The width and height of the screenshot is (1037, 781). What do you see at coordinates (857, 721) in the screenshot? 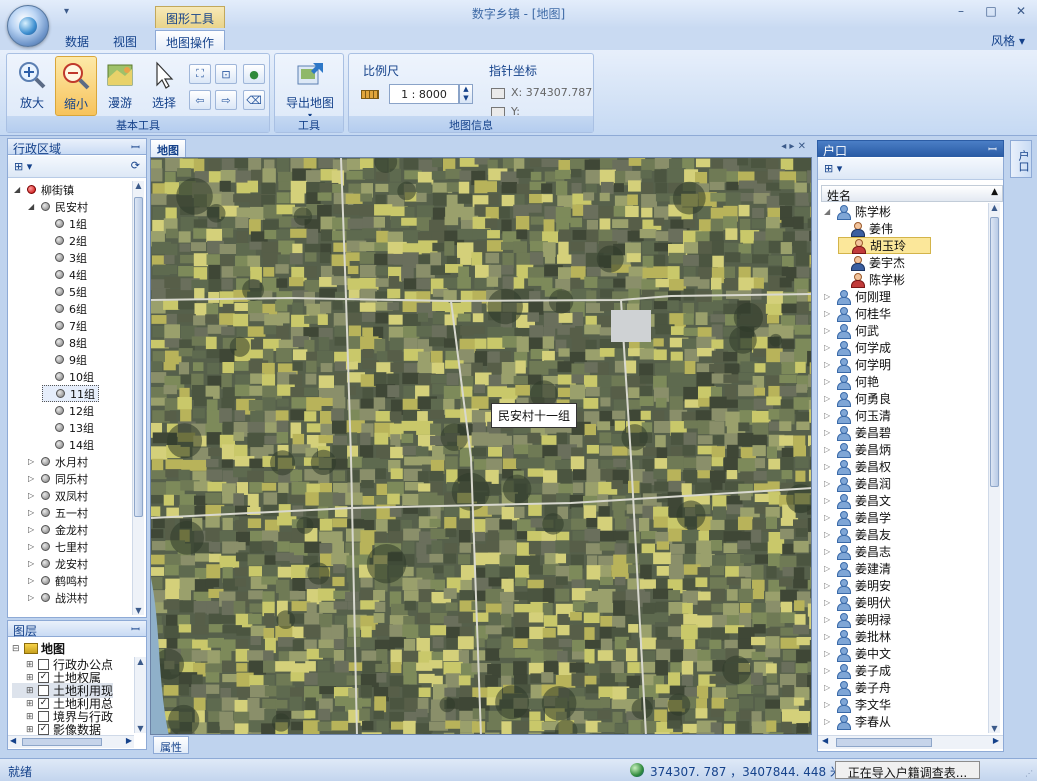
I see `household-item: ▷ 李春从` at bounding box center [857, 721].